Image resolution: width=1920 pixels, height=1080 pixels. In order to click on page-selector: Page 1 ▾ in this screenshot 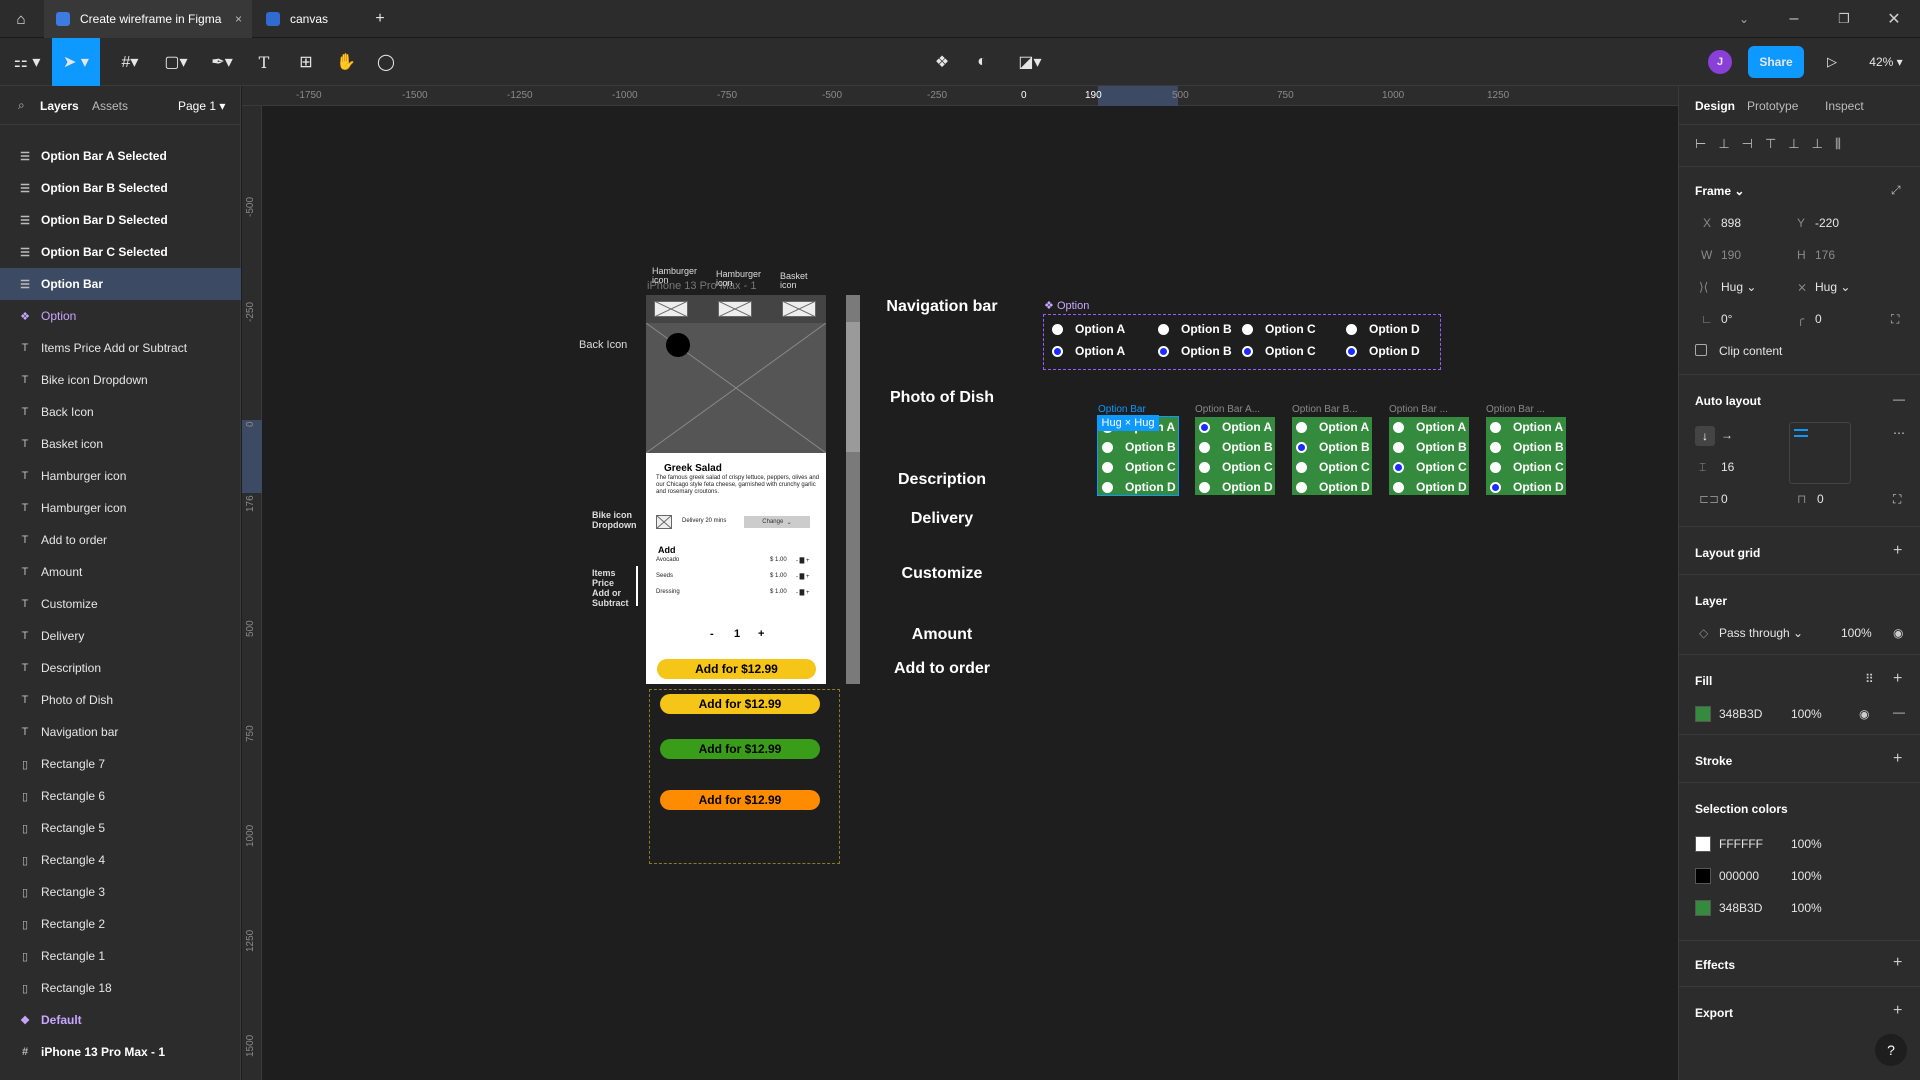, I will do `click(201, 106)`.